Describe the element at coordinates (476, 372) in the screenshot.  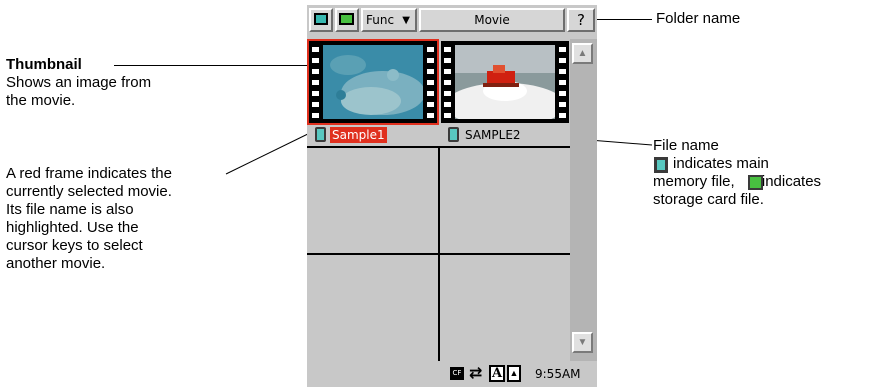
I see `power-plug-icon: ⇄` at that location.